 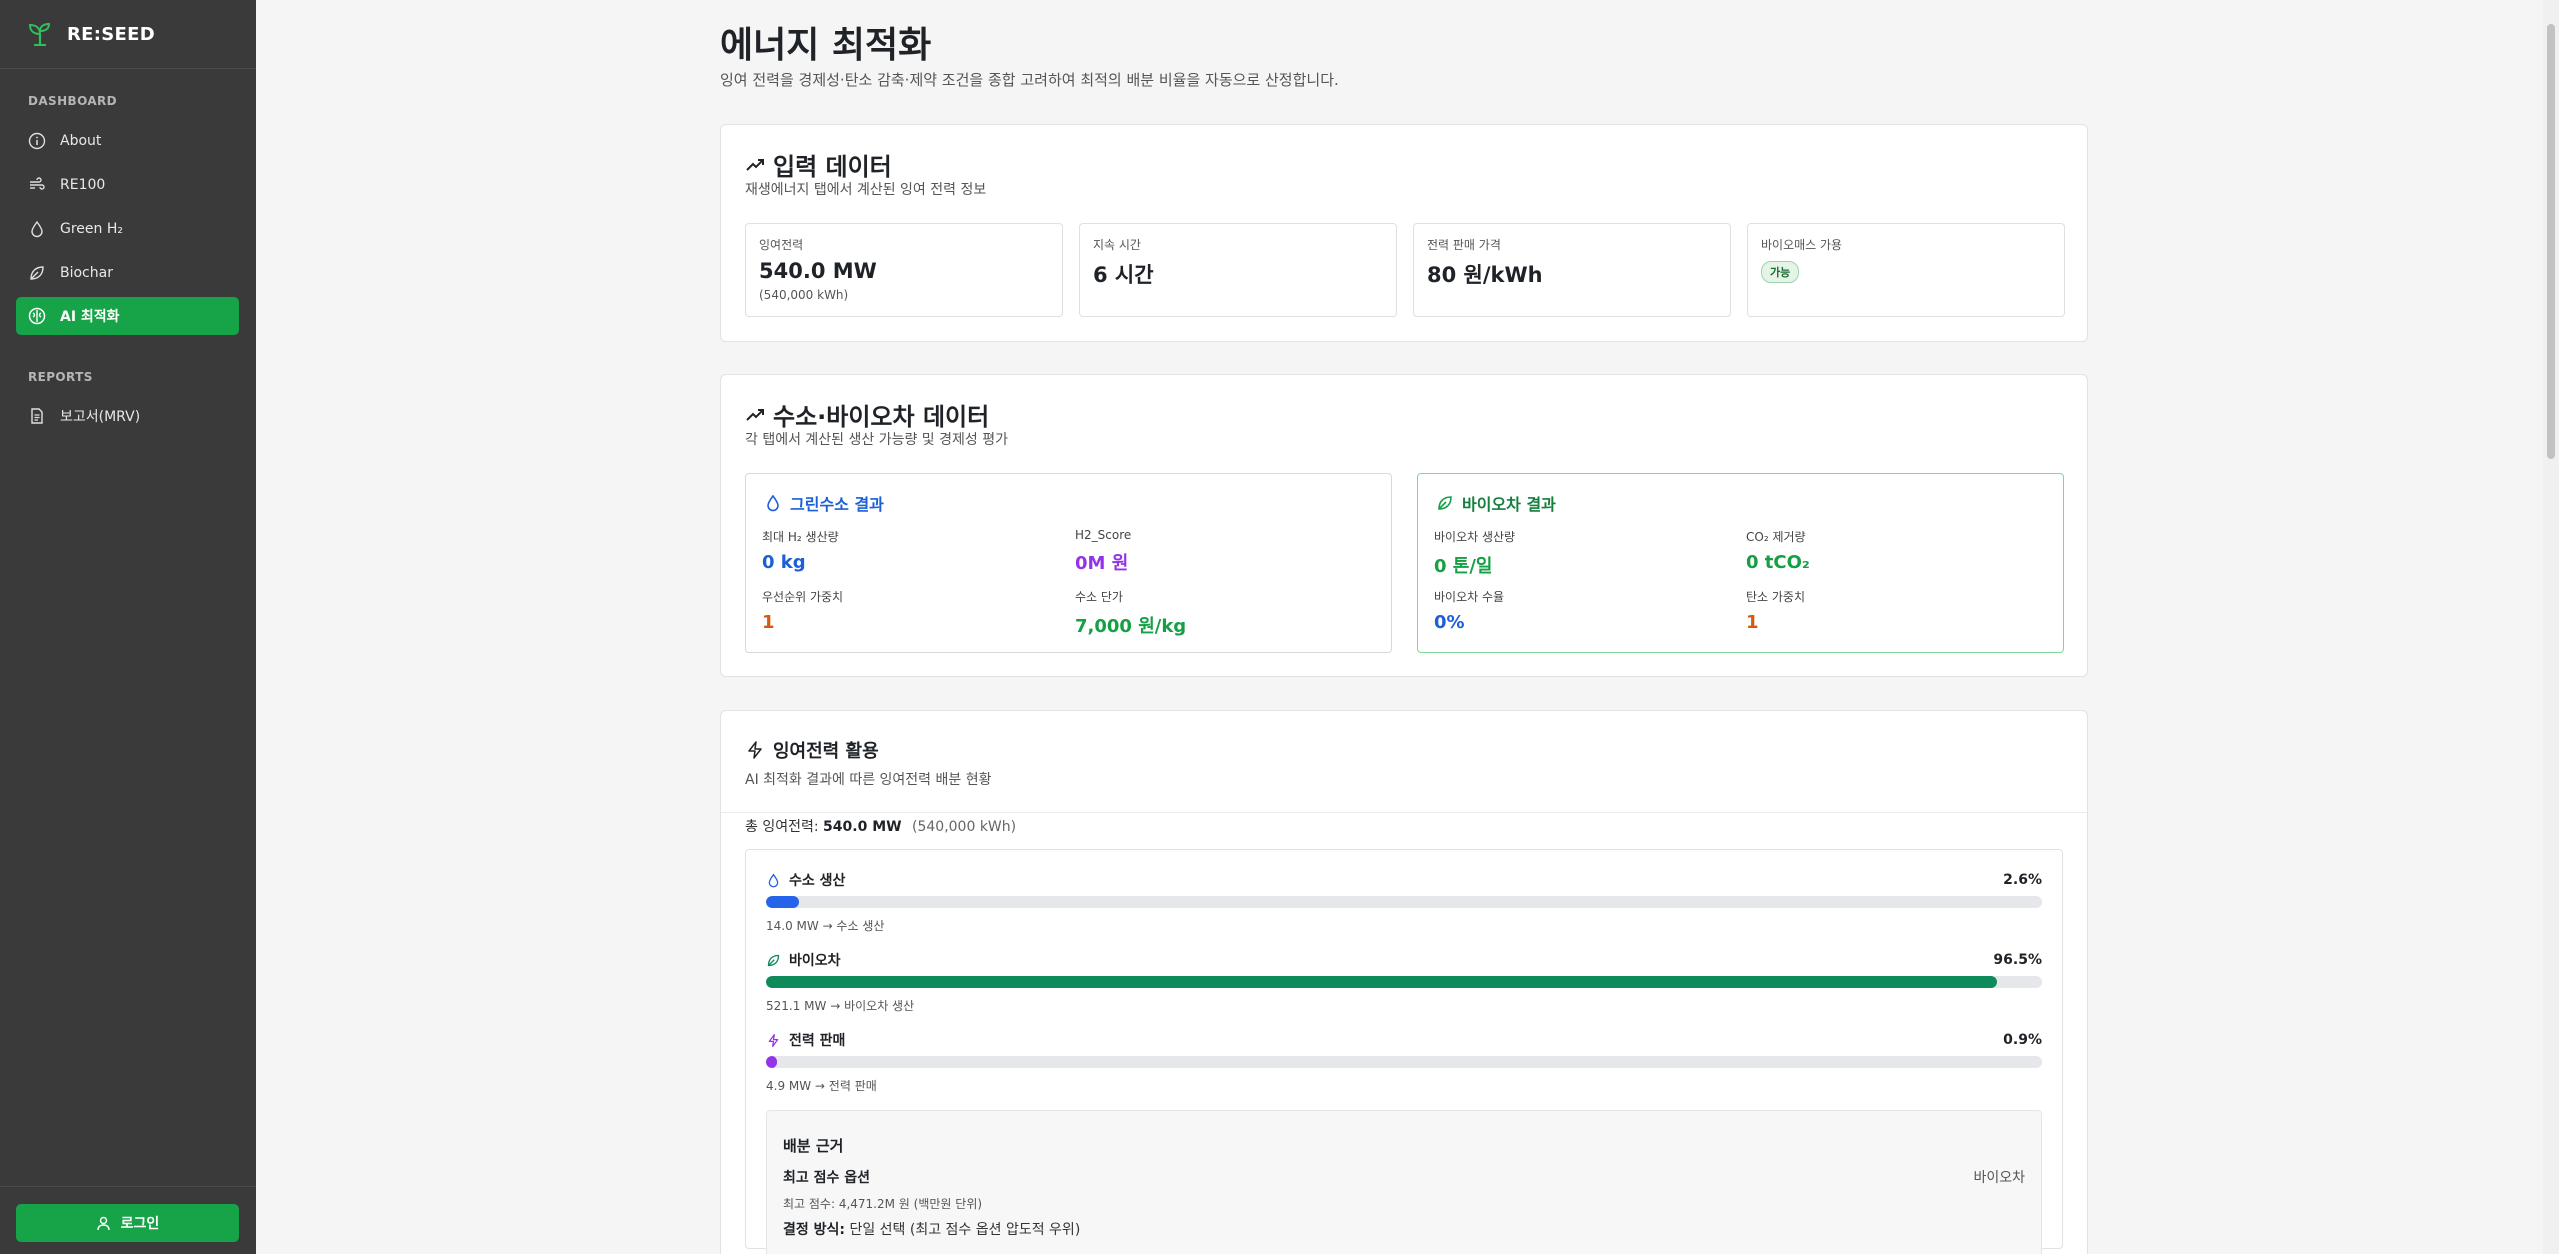 I want to click on sidebar-item-re100: RE100, so click(x=127, y=185).